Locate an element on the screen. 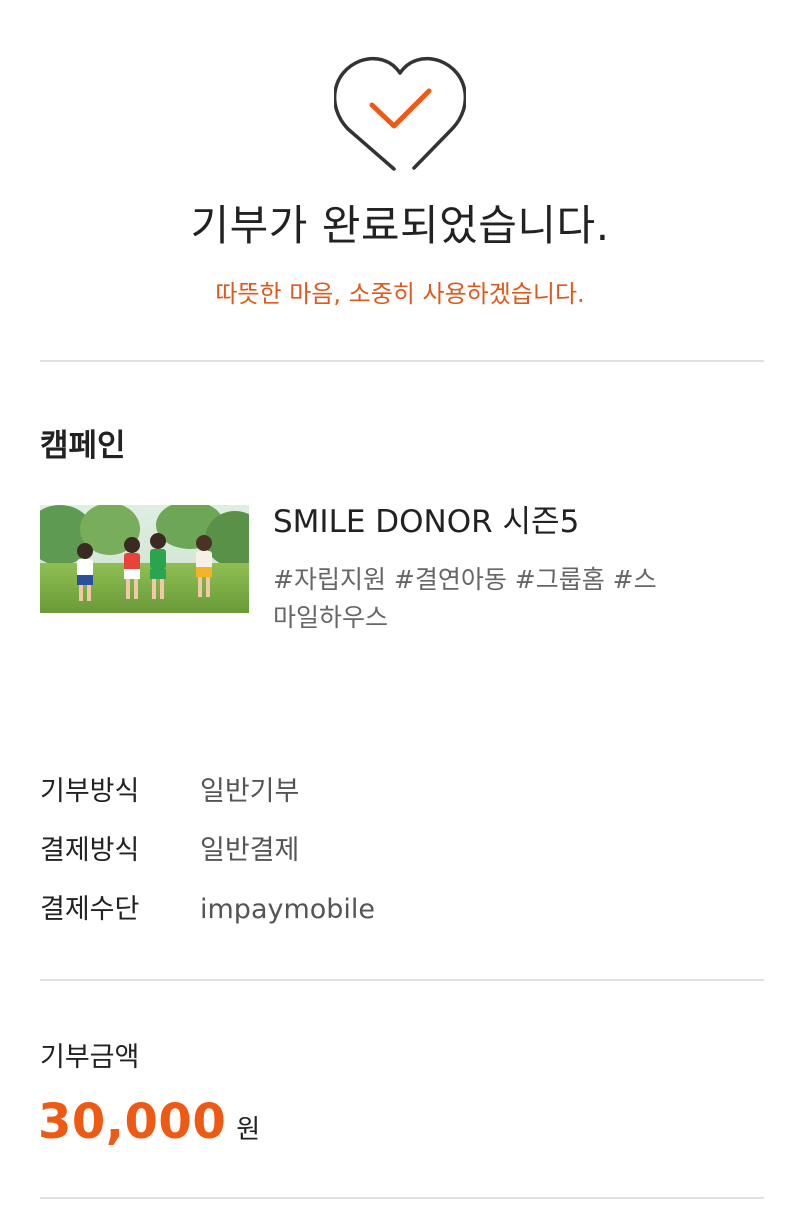  campaign-image is located at coordinates (144, 559).